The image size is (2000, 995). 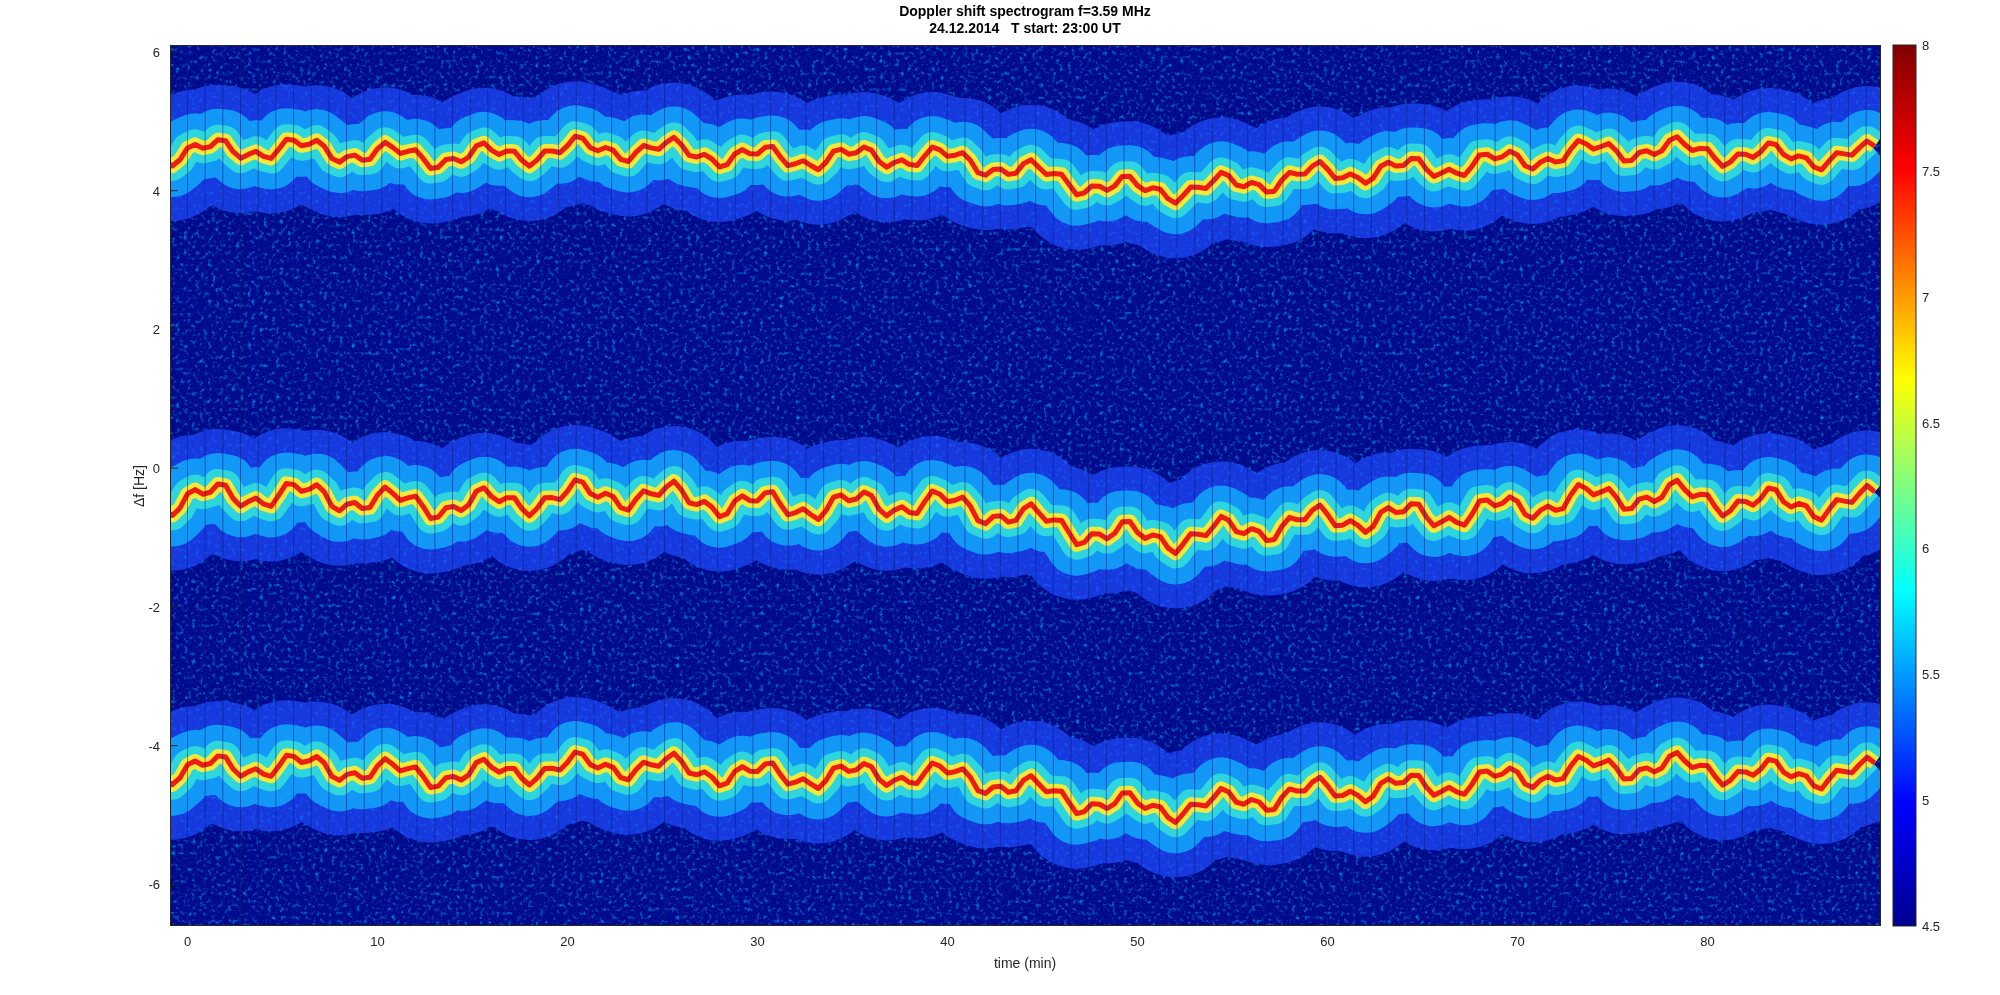 I want to click on tick-label: 7.5, so click(x=1931, y=171).